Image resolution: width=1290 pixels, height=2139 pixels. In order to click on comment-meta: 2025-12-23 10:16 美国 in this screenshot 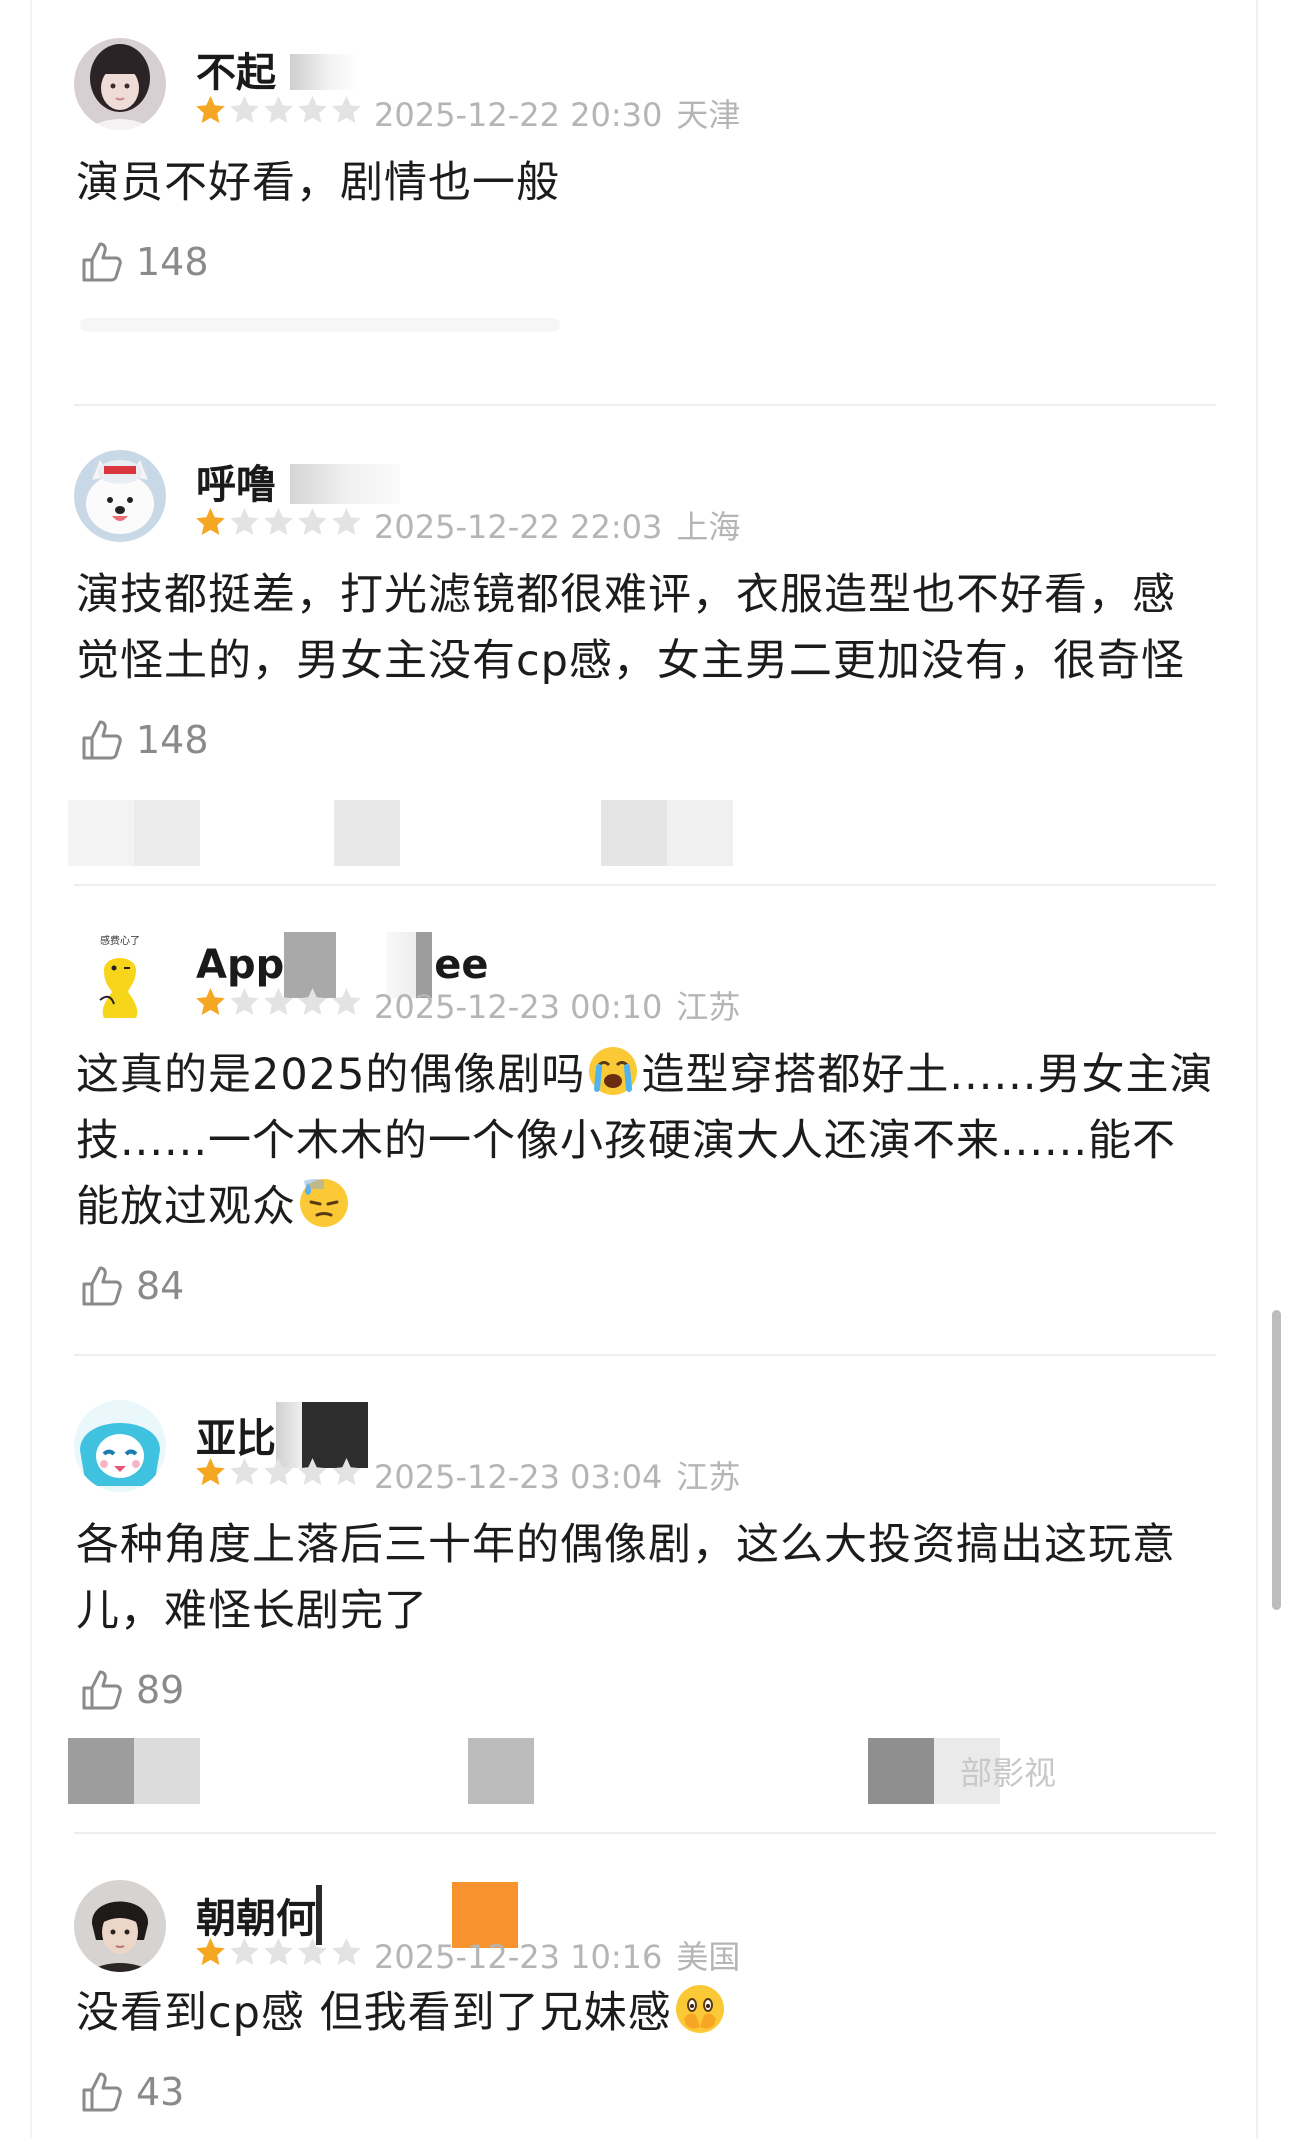, I will do `click(557, 1955)`.